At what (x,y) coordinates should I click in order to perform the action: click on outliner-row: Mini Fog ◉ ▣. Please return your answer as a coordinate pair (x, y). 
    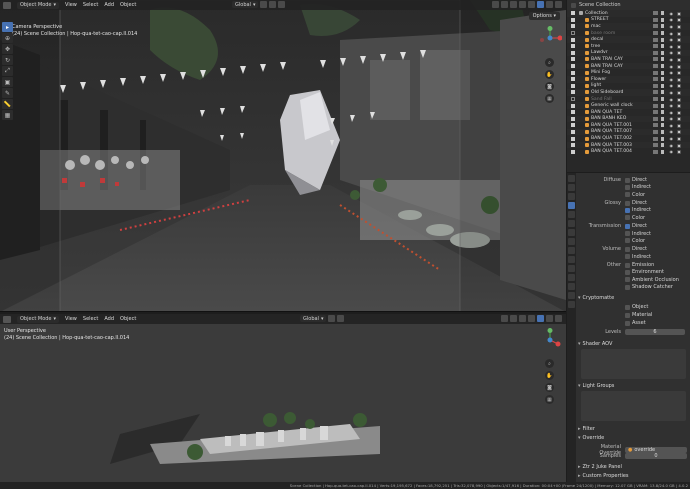
    Looking at the image, I should click on (628, 72).